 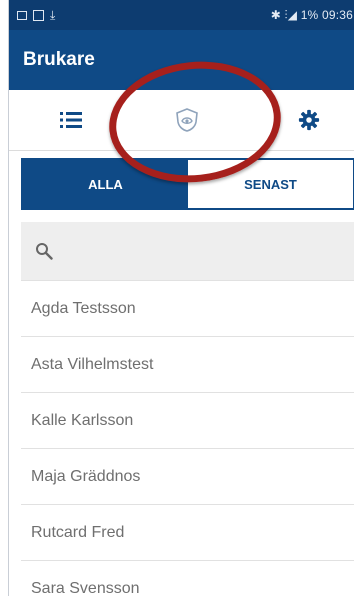 What do you see at coordinates (181, 15) in the screenshot?
I see `status-bar: ⤓ ✱ ⫶◢ 1% 09:36` at bounding box center [181, 15].